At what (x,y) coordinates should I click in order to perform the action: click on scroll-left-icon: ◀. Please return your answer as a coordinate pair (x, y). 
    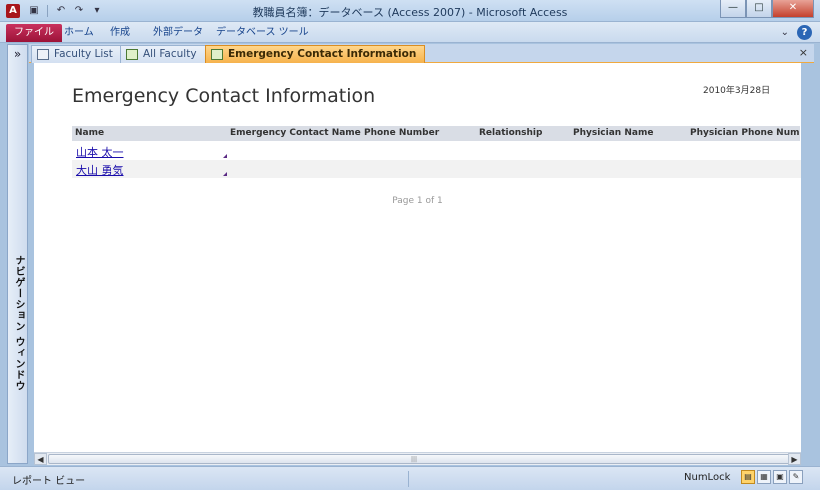
    Looking at the image, I should click on (40, 459).